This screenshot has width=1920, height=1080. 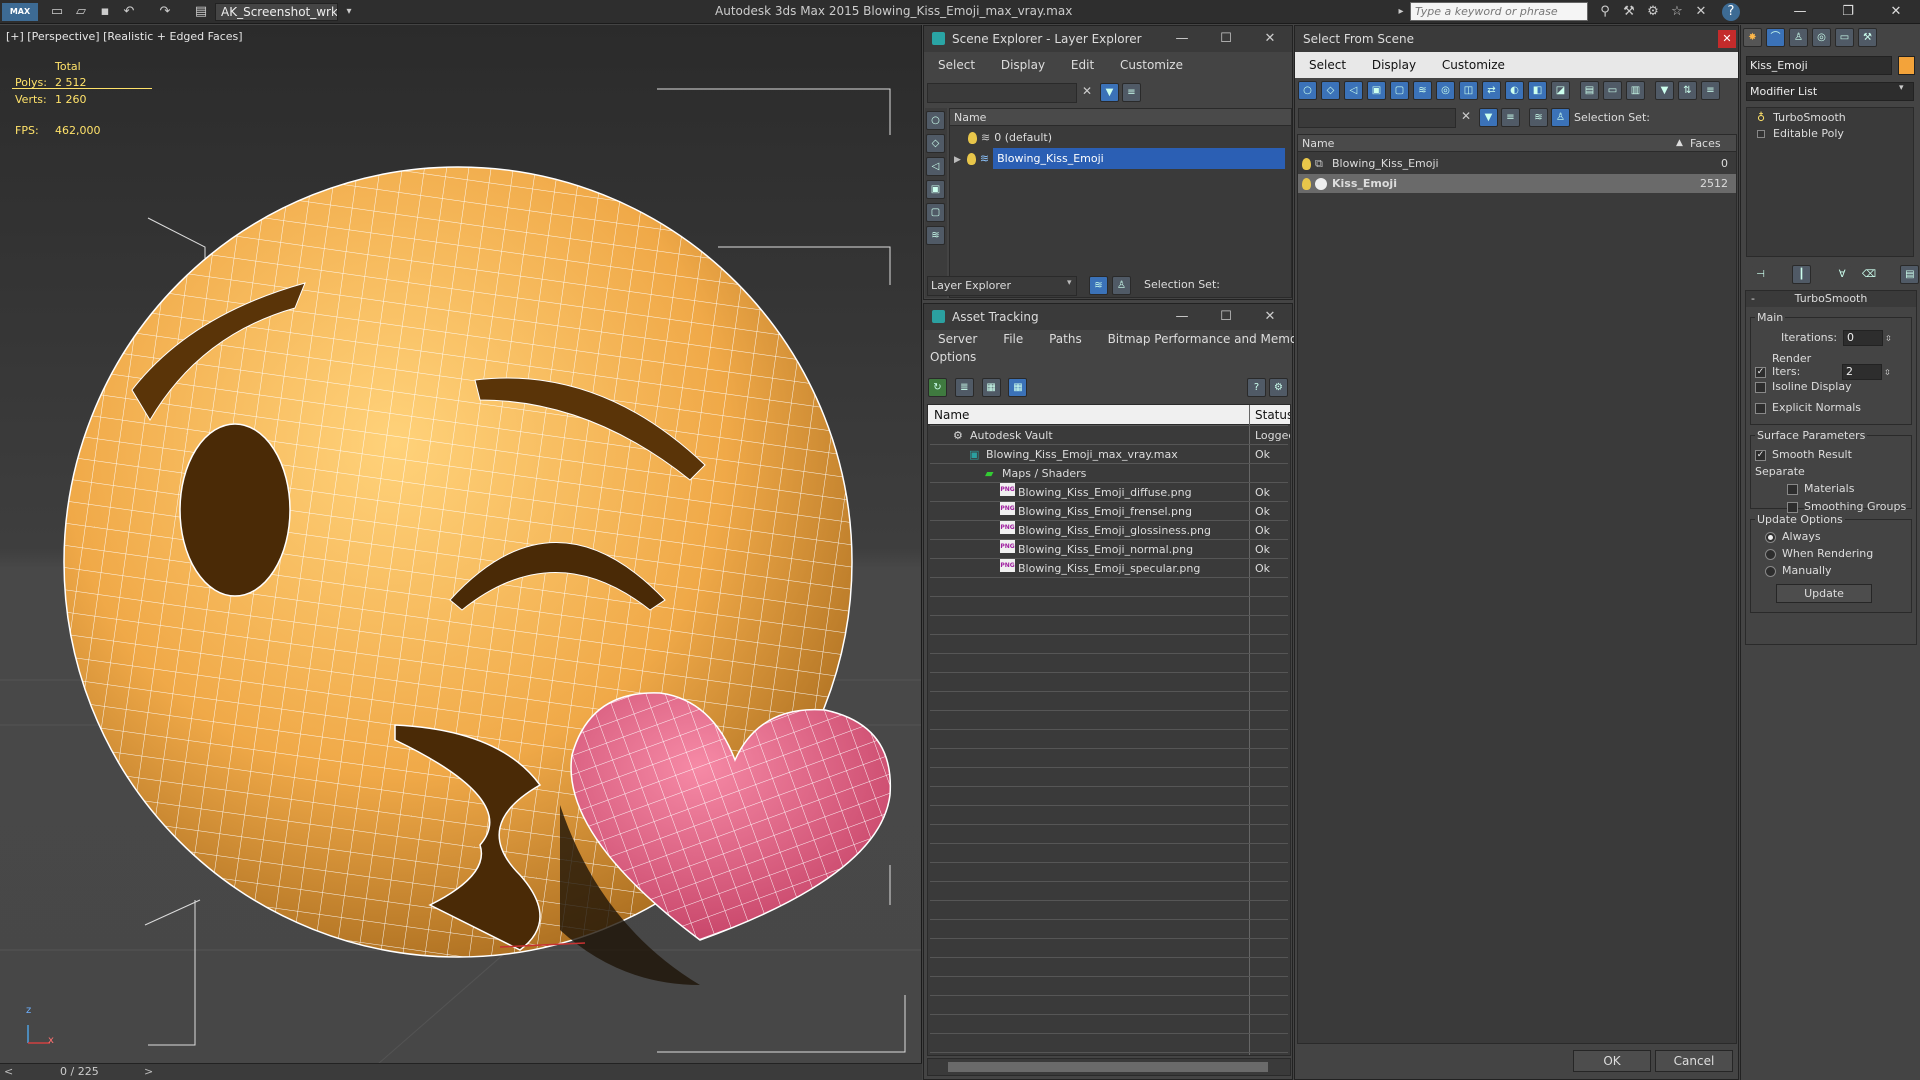 I want to click on se-column-name: Name, so click(x=1120, y=117).